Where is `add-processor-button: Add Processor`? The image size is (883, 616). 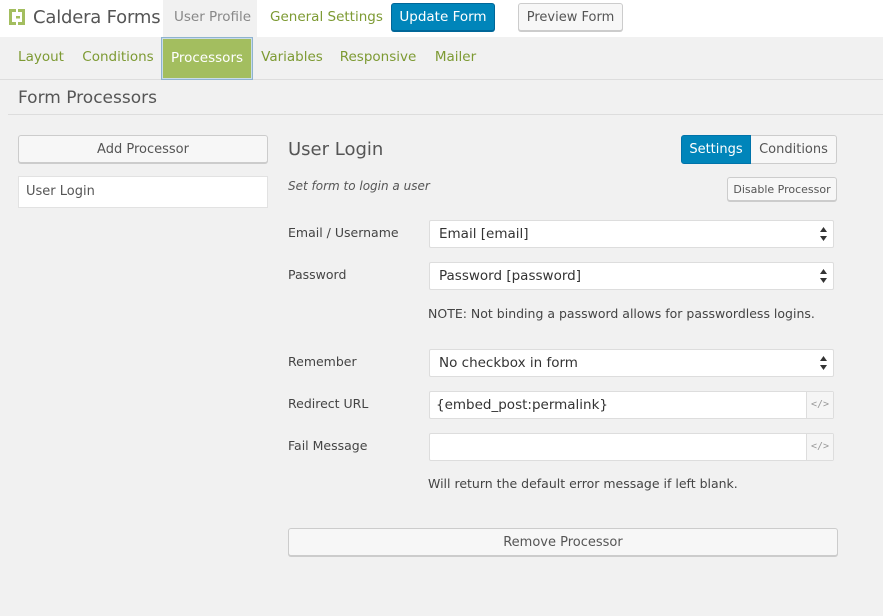
add-processor-button: Add Processor is located at coordinates (143, 149).